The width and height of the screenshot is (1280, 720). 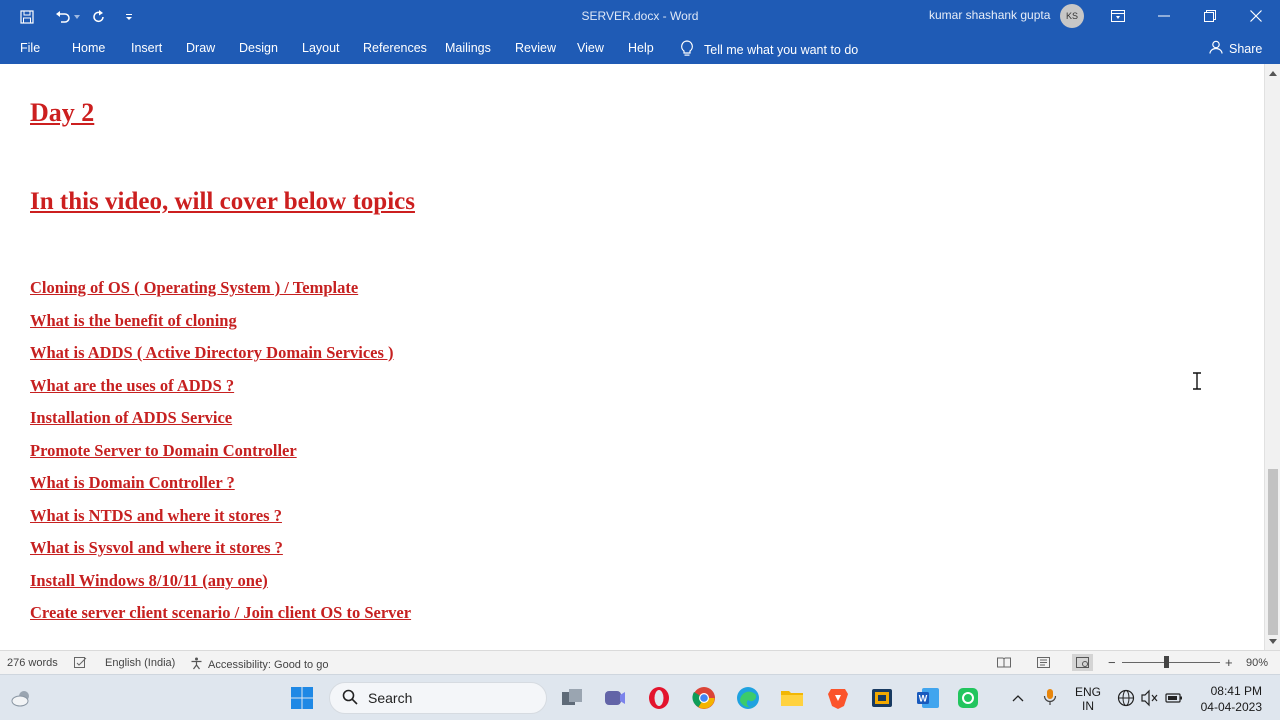 I want to click on green-app-icon, so click(x=968, y=698).